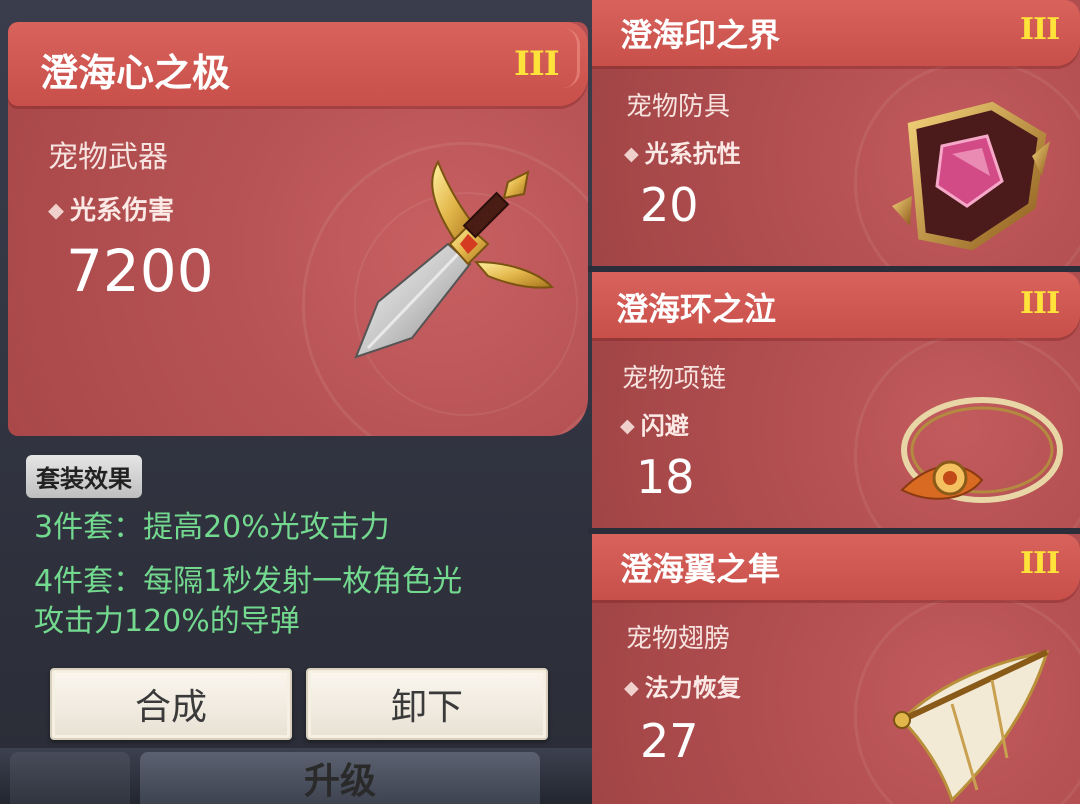 This screenshot has width=1080, height=804. I want to click on set-effect-3pc: 3件套：提高20%光攻击力, so click(212, 527).